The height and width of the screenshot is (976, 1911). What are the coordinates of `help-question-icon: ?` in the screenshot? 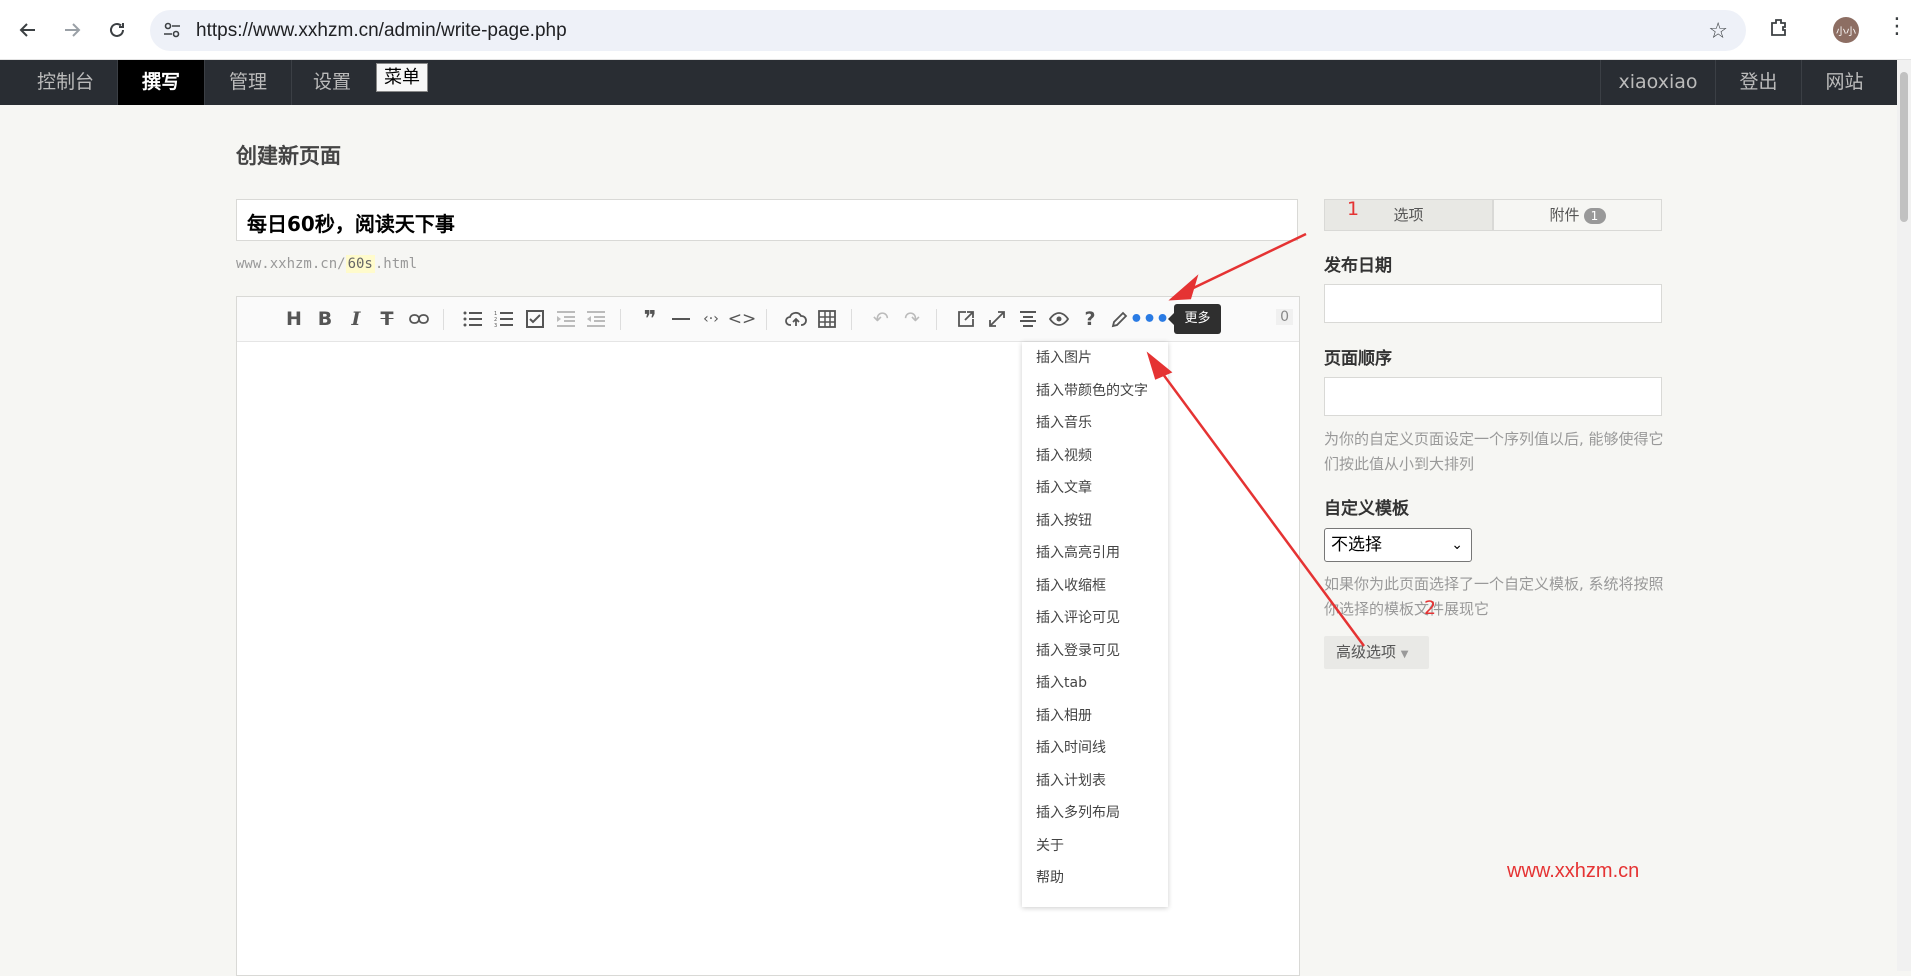 It's located at (1090, 319).